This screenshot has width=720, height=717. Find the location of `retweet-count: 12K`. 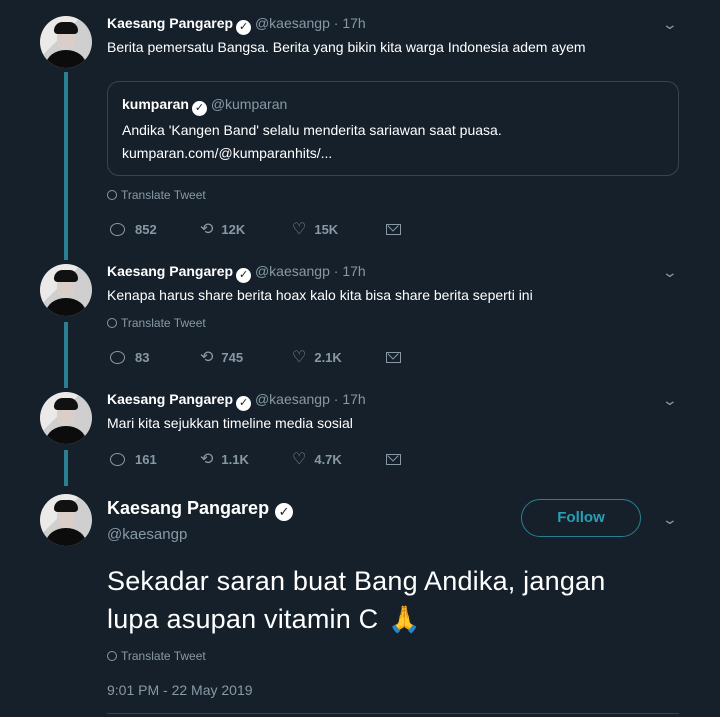

retweet-count: 12K is located at coordinates (233, 229).